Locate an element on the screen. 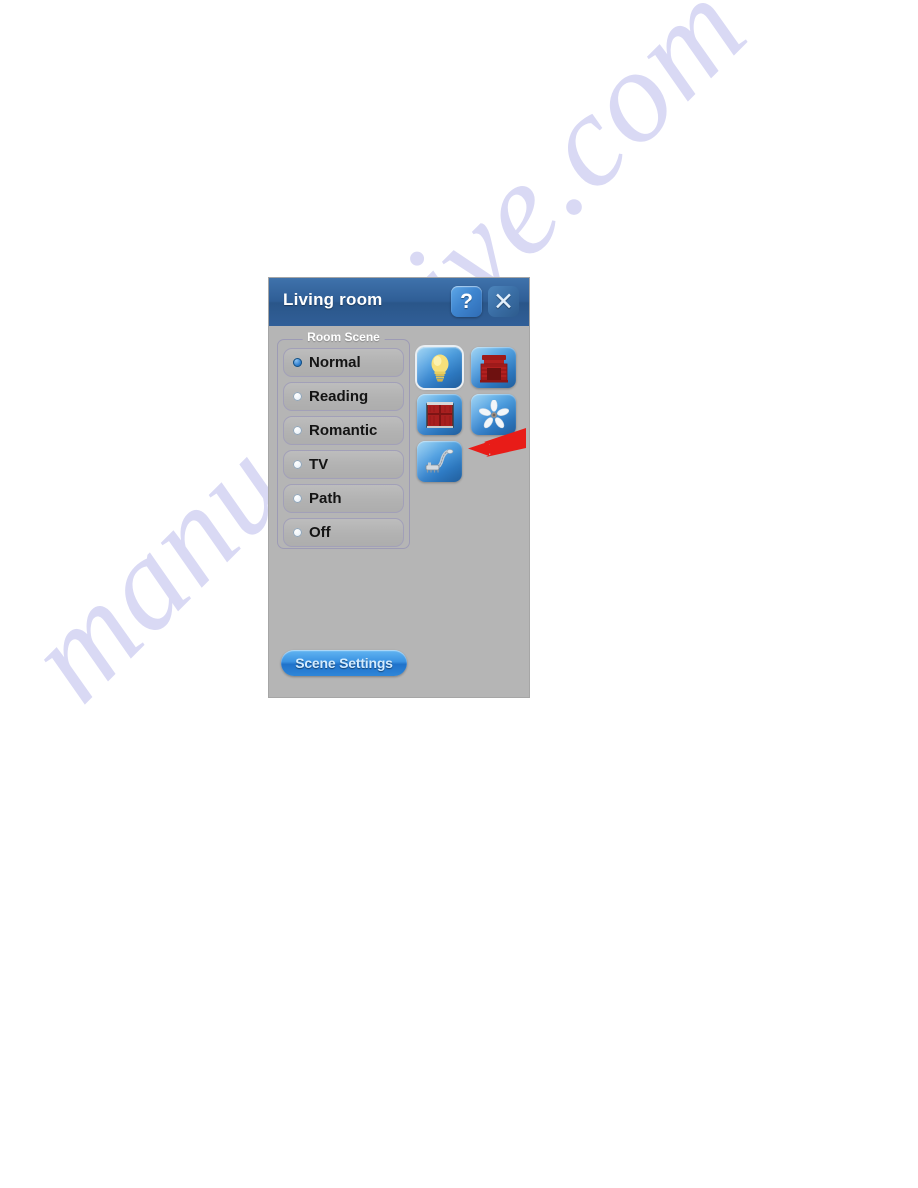  dialog-titlebar: Living room ? ✕ is located at coordinates (399, 302).